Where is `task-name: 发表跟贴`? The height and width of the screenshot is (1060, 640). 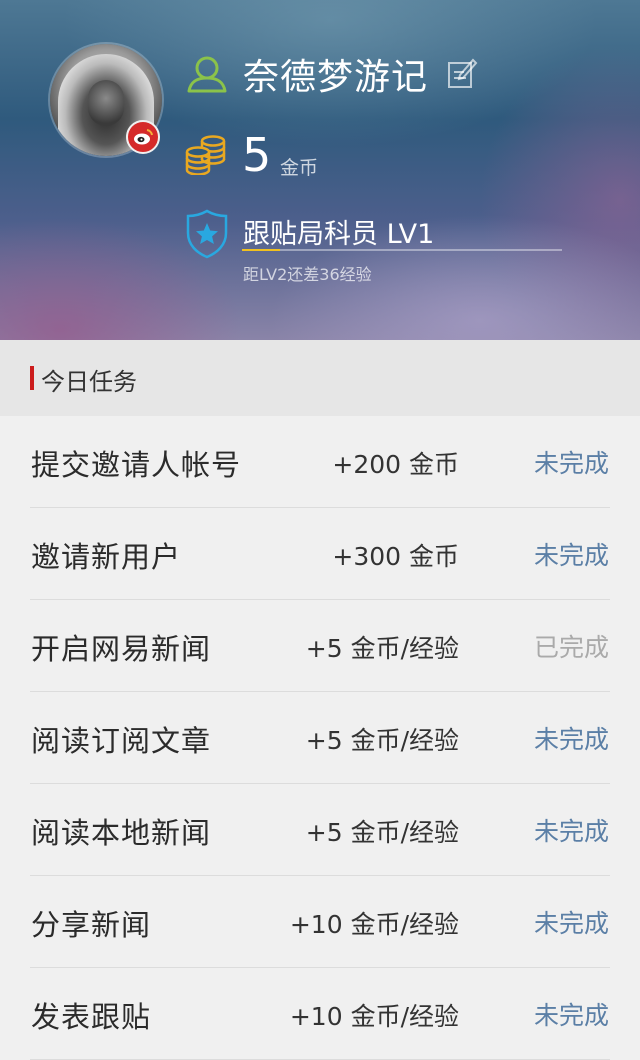 task-name: 发表跟贴 is located at coordinates (91, 1017).